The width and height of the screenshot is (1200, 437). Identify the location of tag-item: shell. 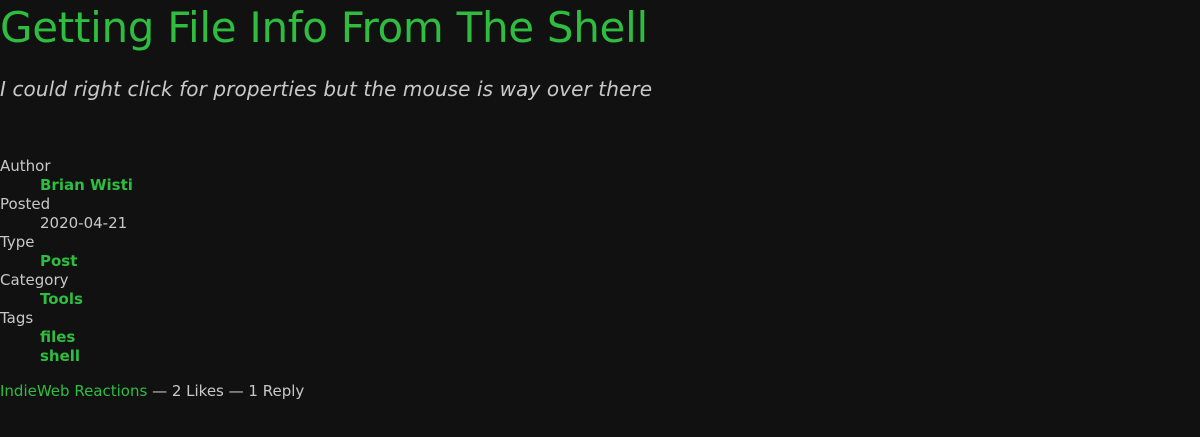
(86, 356).